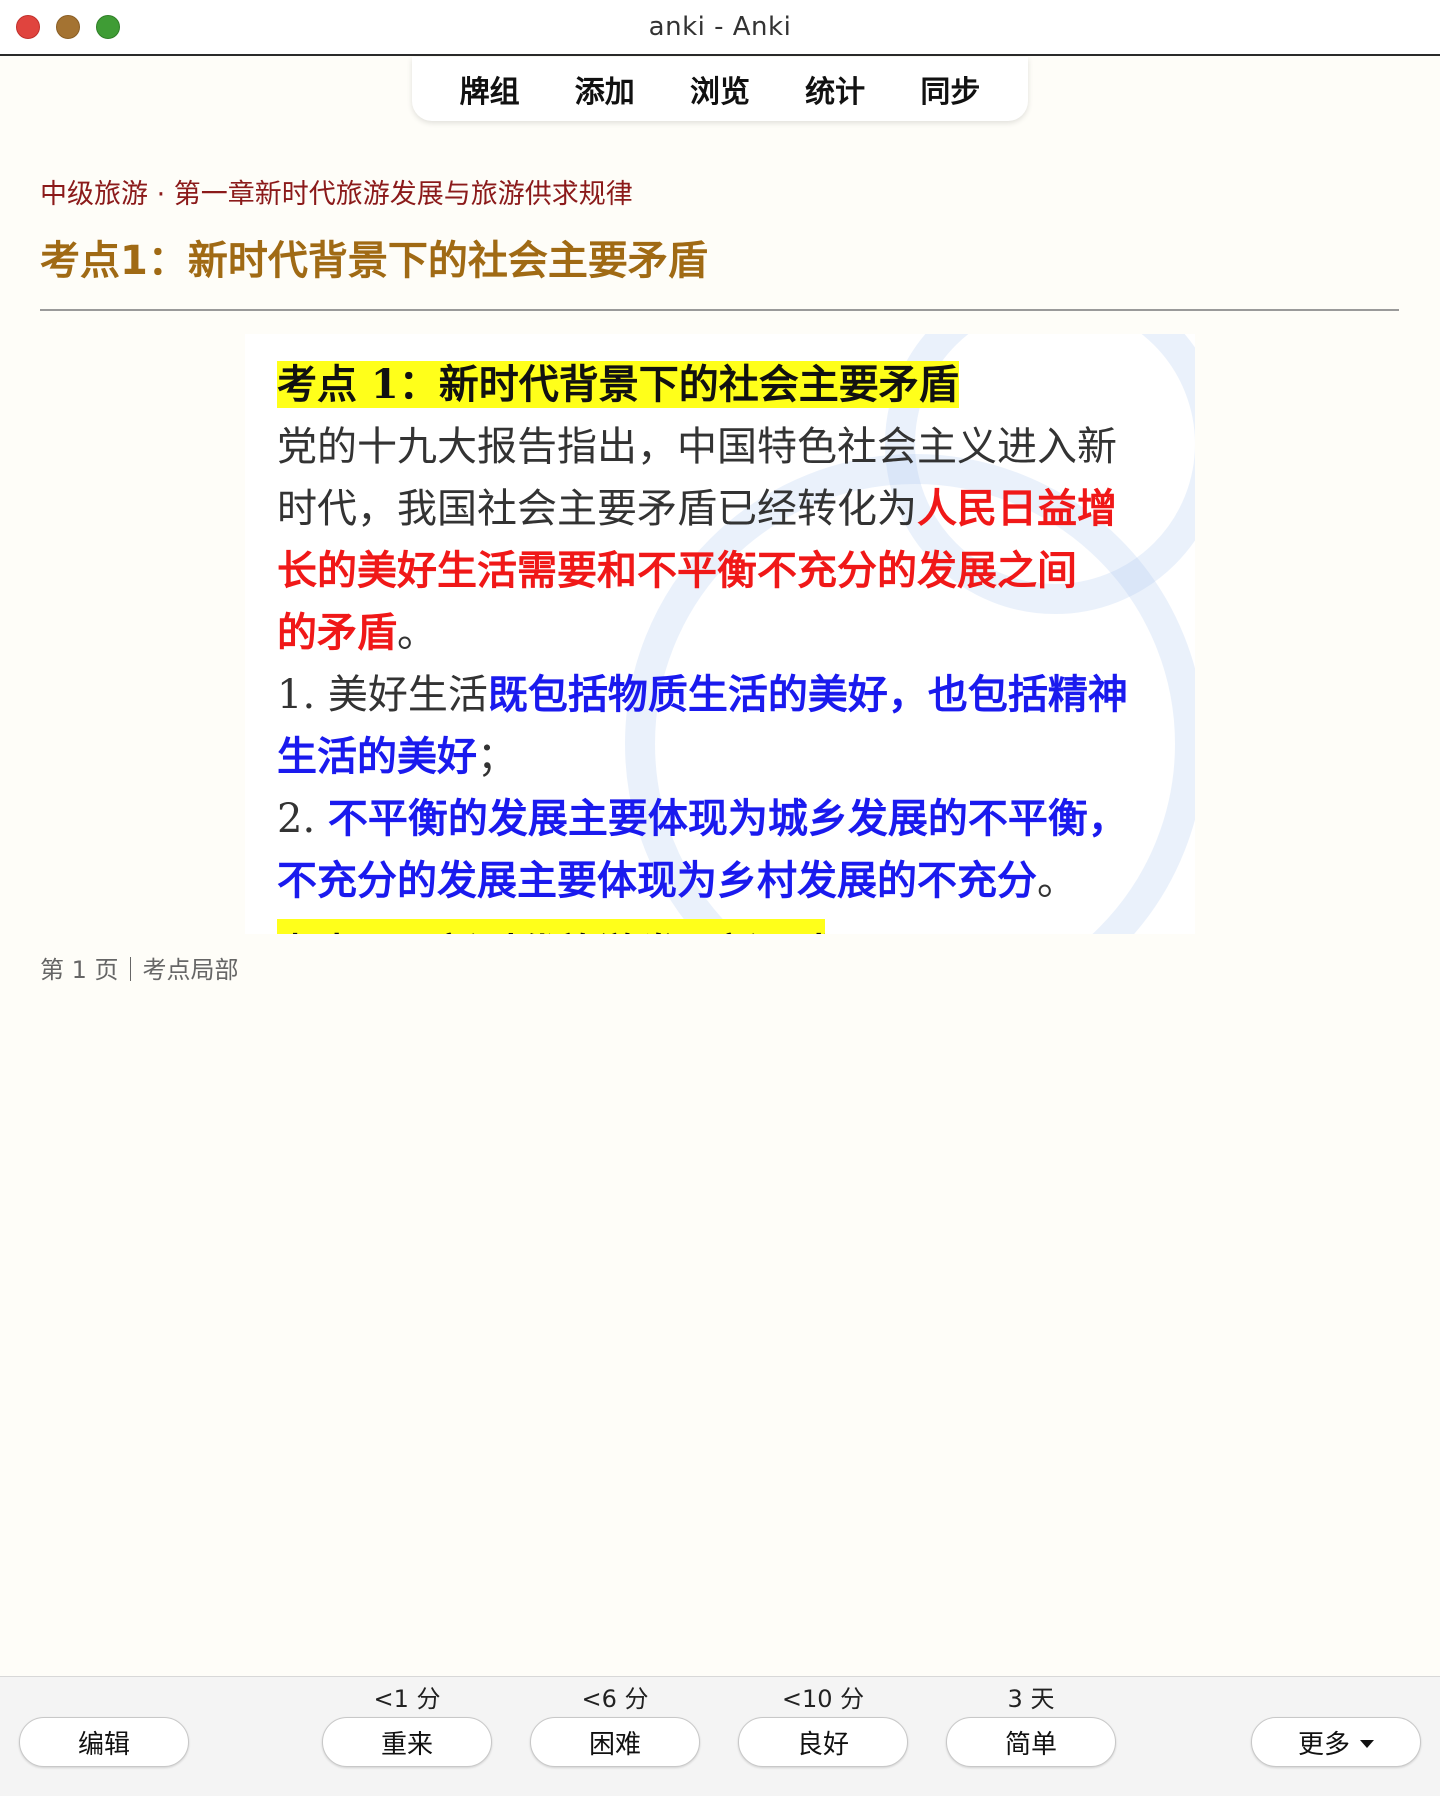  I want to click on card-title: 考点1：新时代背景下的社会主要矛盾, so click(374, 261).